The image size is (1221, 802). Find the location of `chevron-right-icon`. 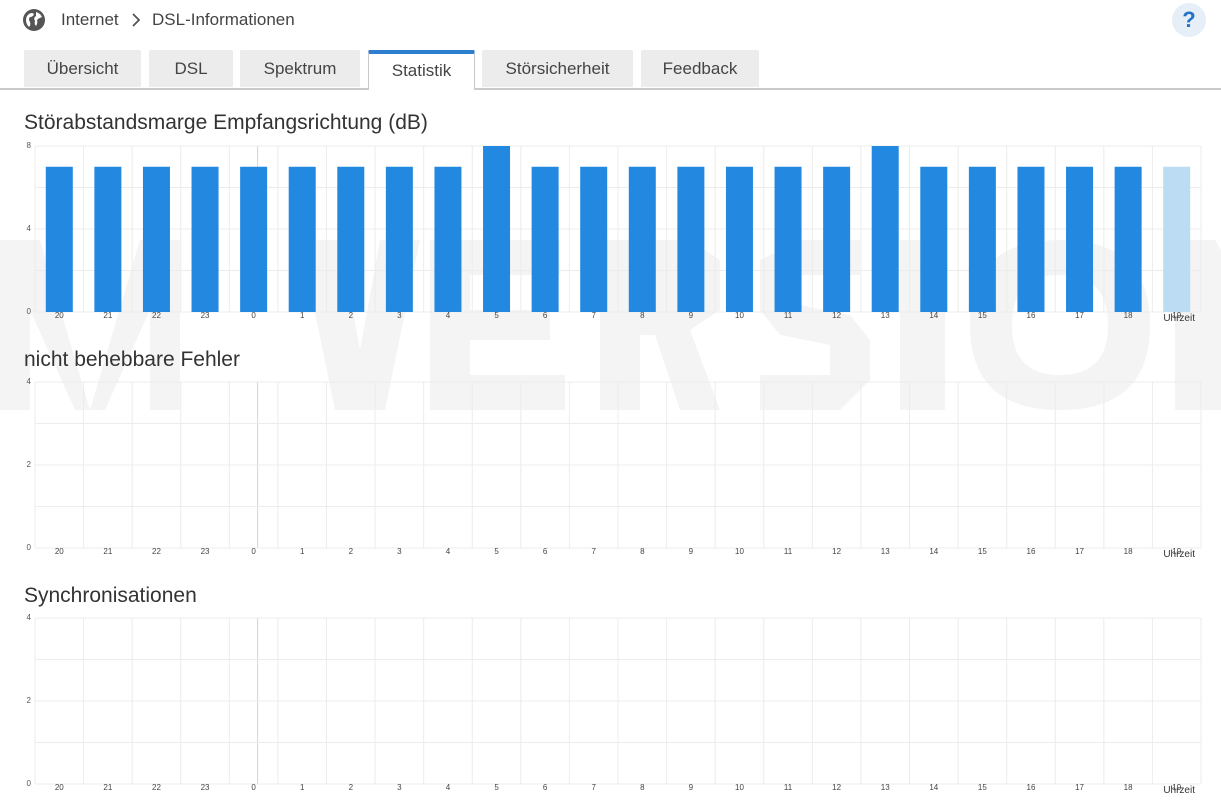

chevron-right-icon is located at coordinates (136, 20).